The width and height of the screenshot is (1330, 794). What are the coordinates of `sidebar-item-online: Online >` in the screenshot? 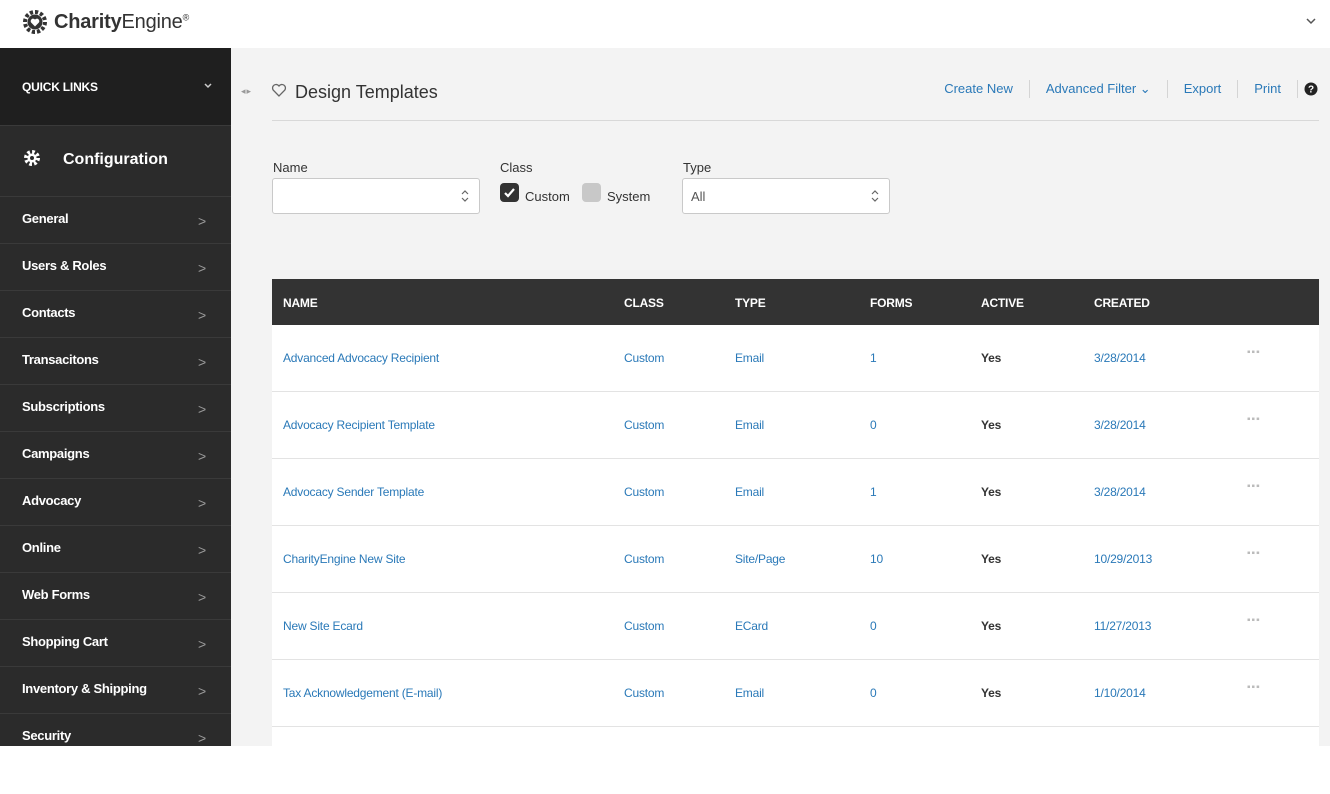 It's located at (115, 548).